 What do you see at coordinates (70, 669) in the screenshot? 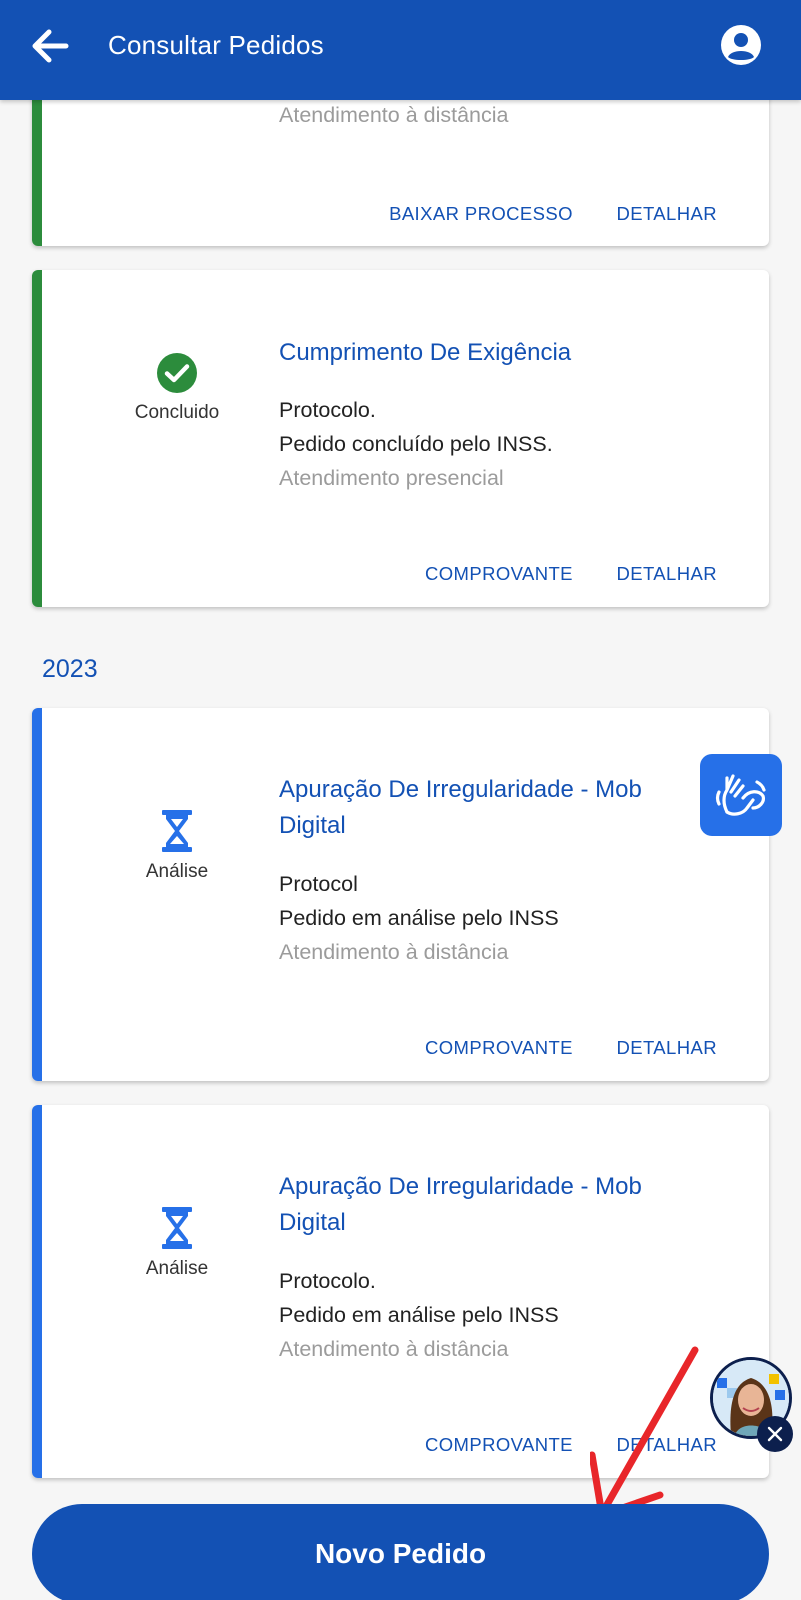
I see `year-heading: 2023` at bounding box center [70, 669].